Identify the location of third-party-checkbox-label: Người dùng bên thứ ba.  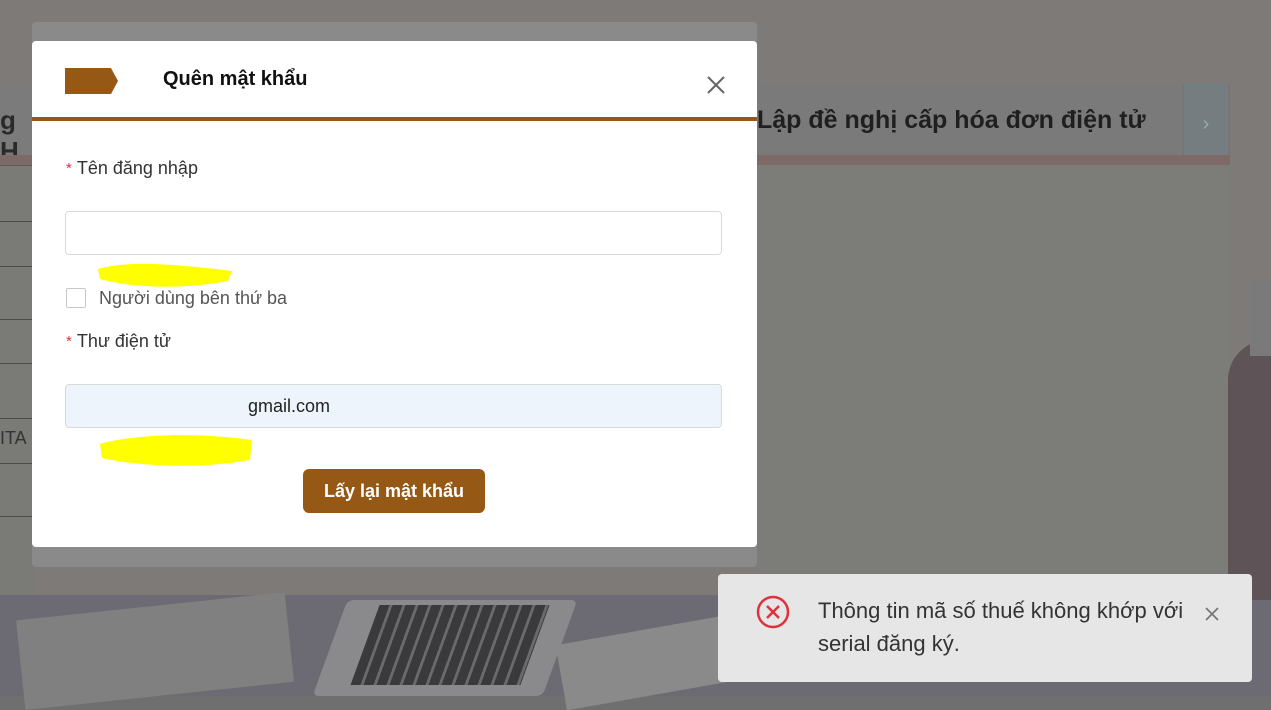
(193, 298).